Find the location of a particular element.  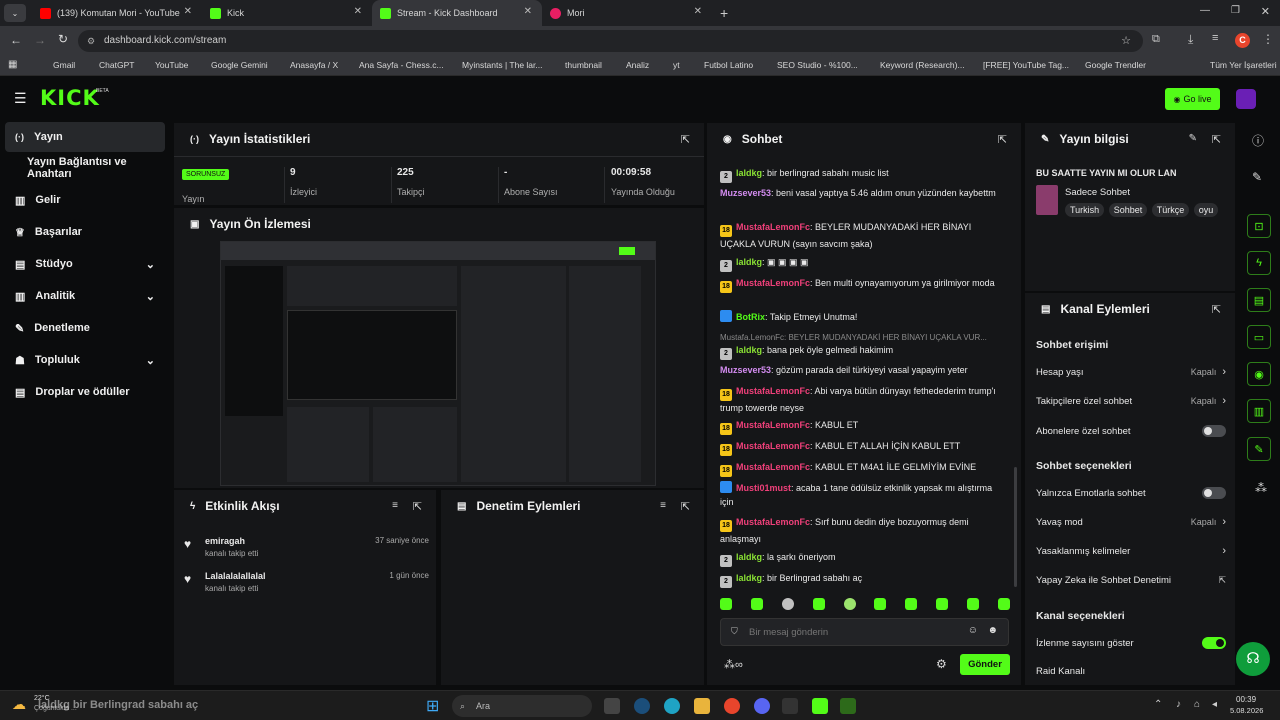

tag: Turkish is located at coordinates (1085, 210).